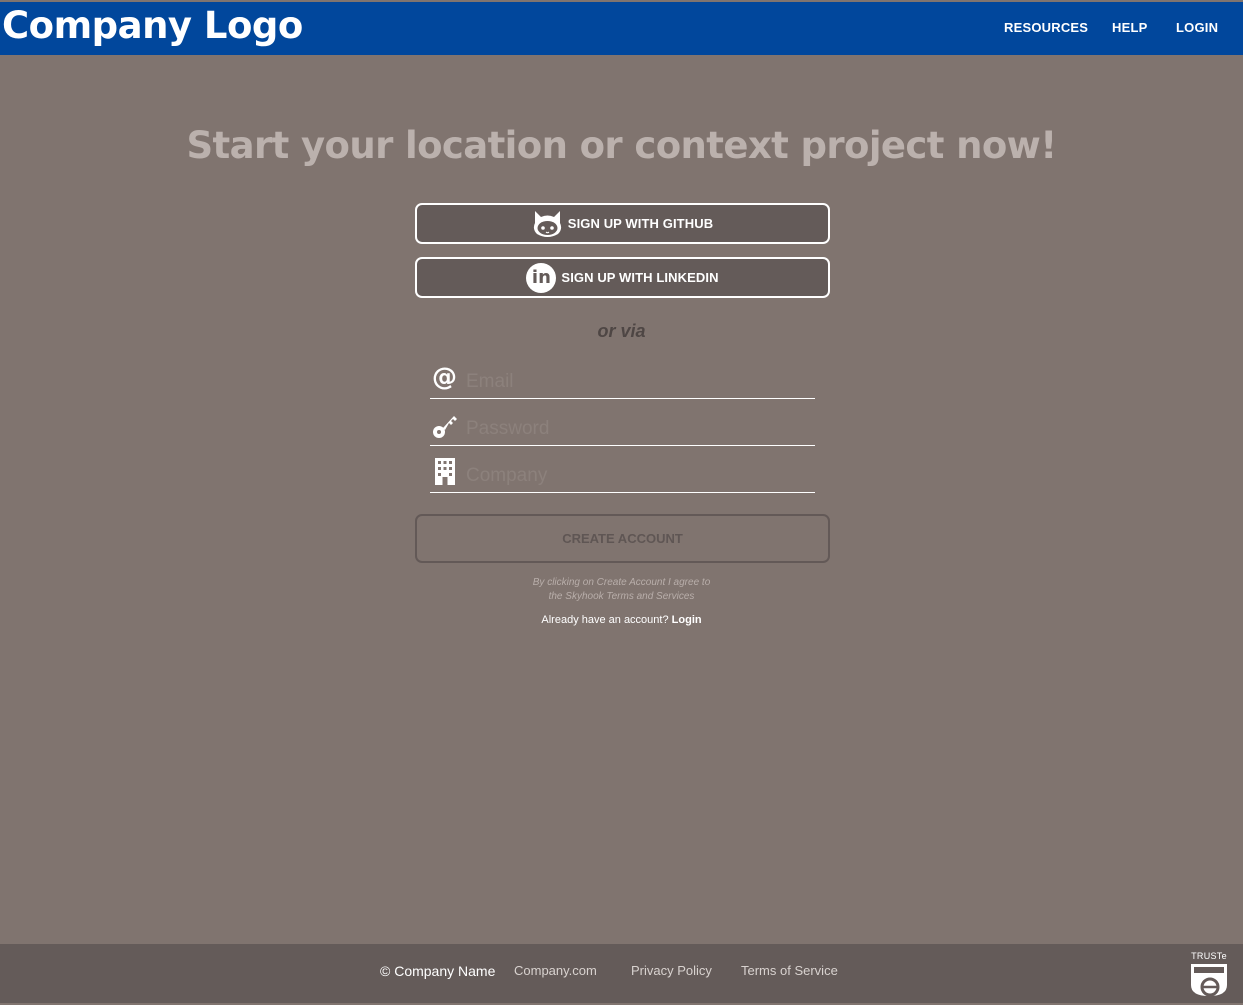  What do you see at coordinates (547, 223) in the screenshot?
I see `github-icon` at bounding box center [547, 223].